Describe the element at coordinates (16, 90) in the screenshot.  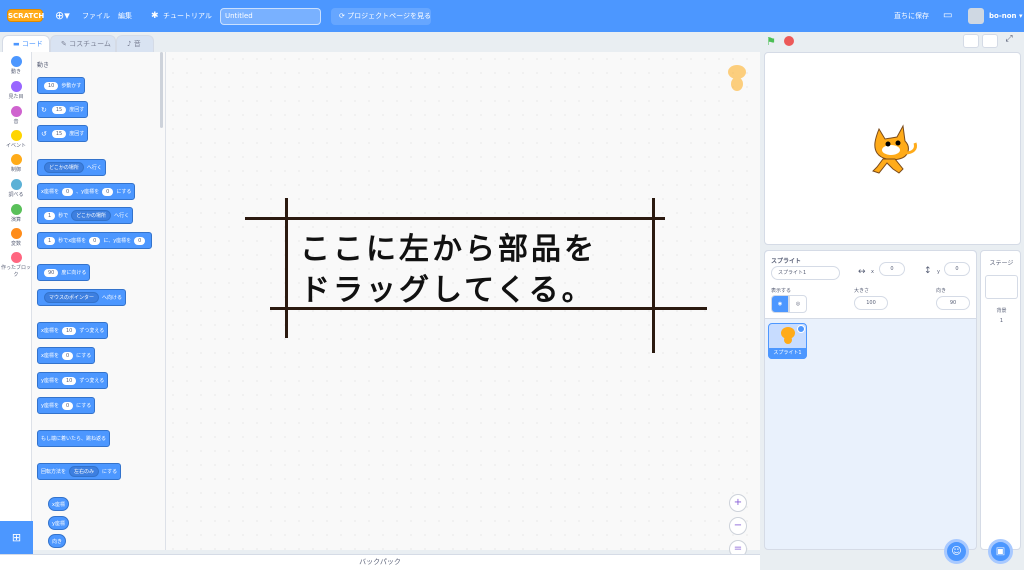
I see `category-looks: 見た目` at that location.